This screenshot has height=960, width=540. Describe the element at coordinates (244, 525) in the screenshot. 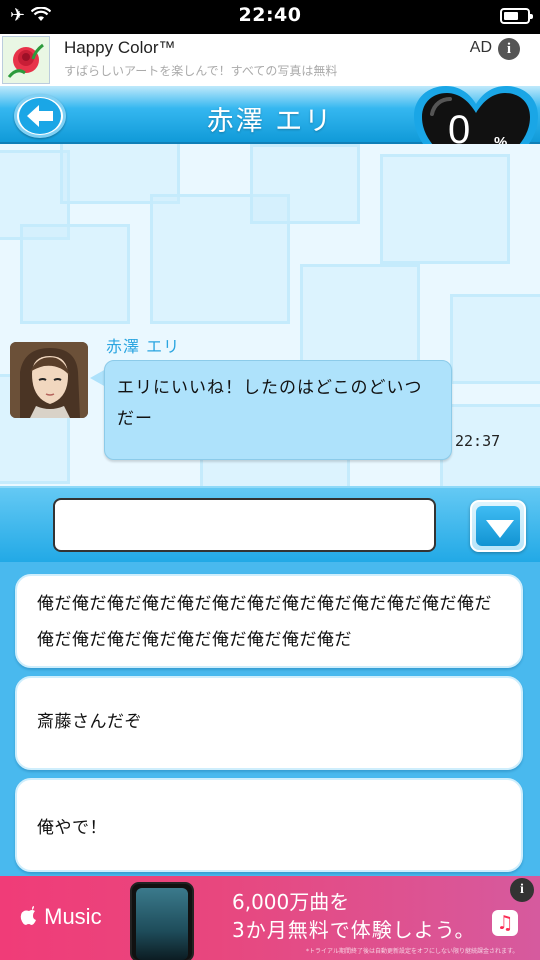

I see `reply-input` at that location.